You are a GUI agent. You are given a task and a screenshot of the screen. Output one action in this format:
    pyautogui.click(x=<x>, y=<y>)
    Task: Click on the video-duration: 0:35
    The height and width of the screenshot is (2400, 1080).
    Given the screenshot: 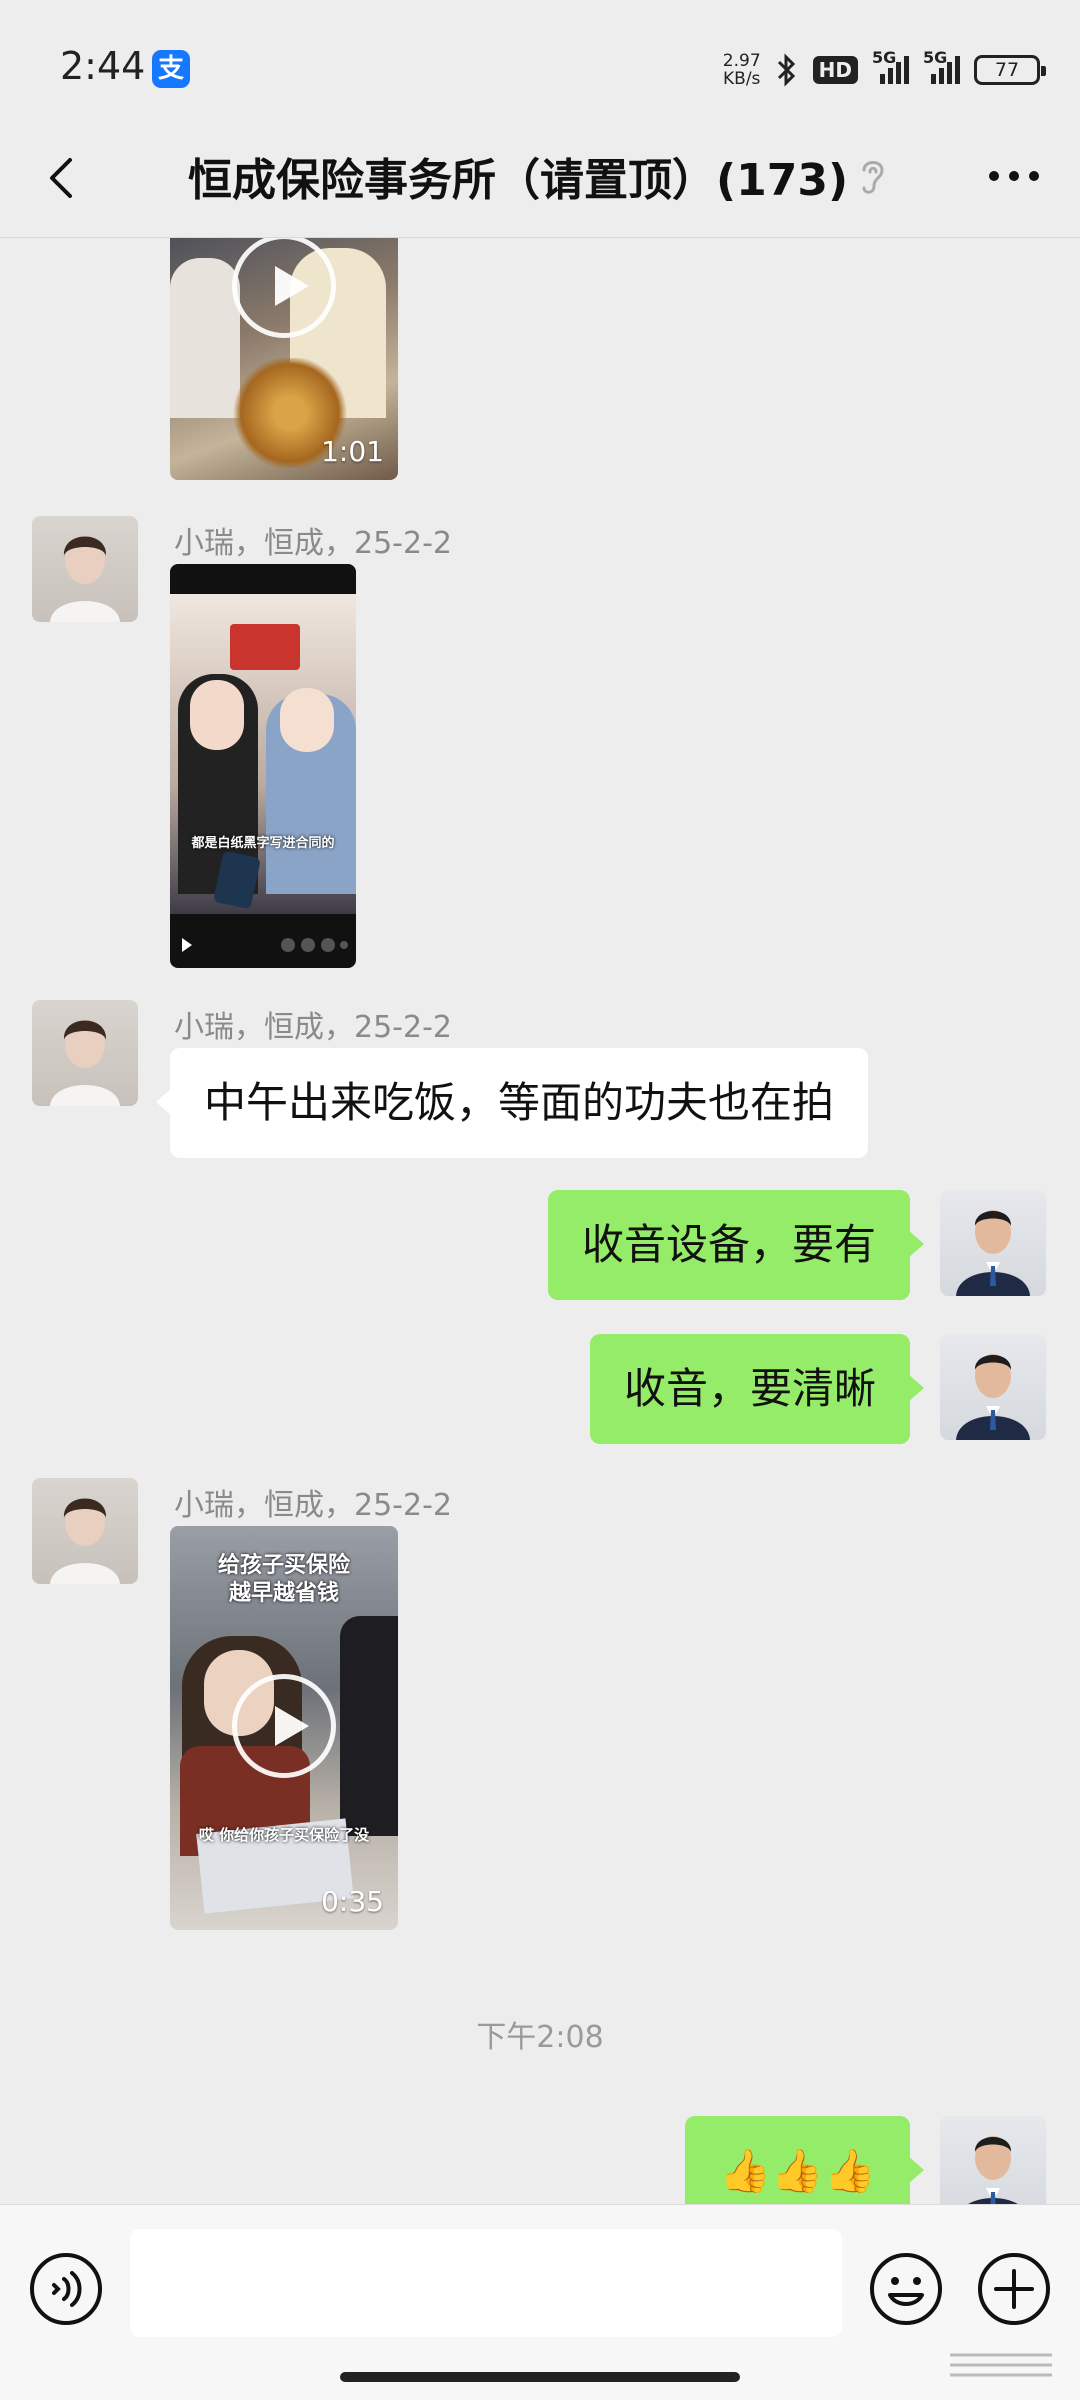 What is the action you would take?
    pyautogui.click(x=352, y=1901)
    